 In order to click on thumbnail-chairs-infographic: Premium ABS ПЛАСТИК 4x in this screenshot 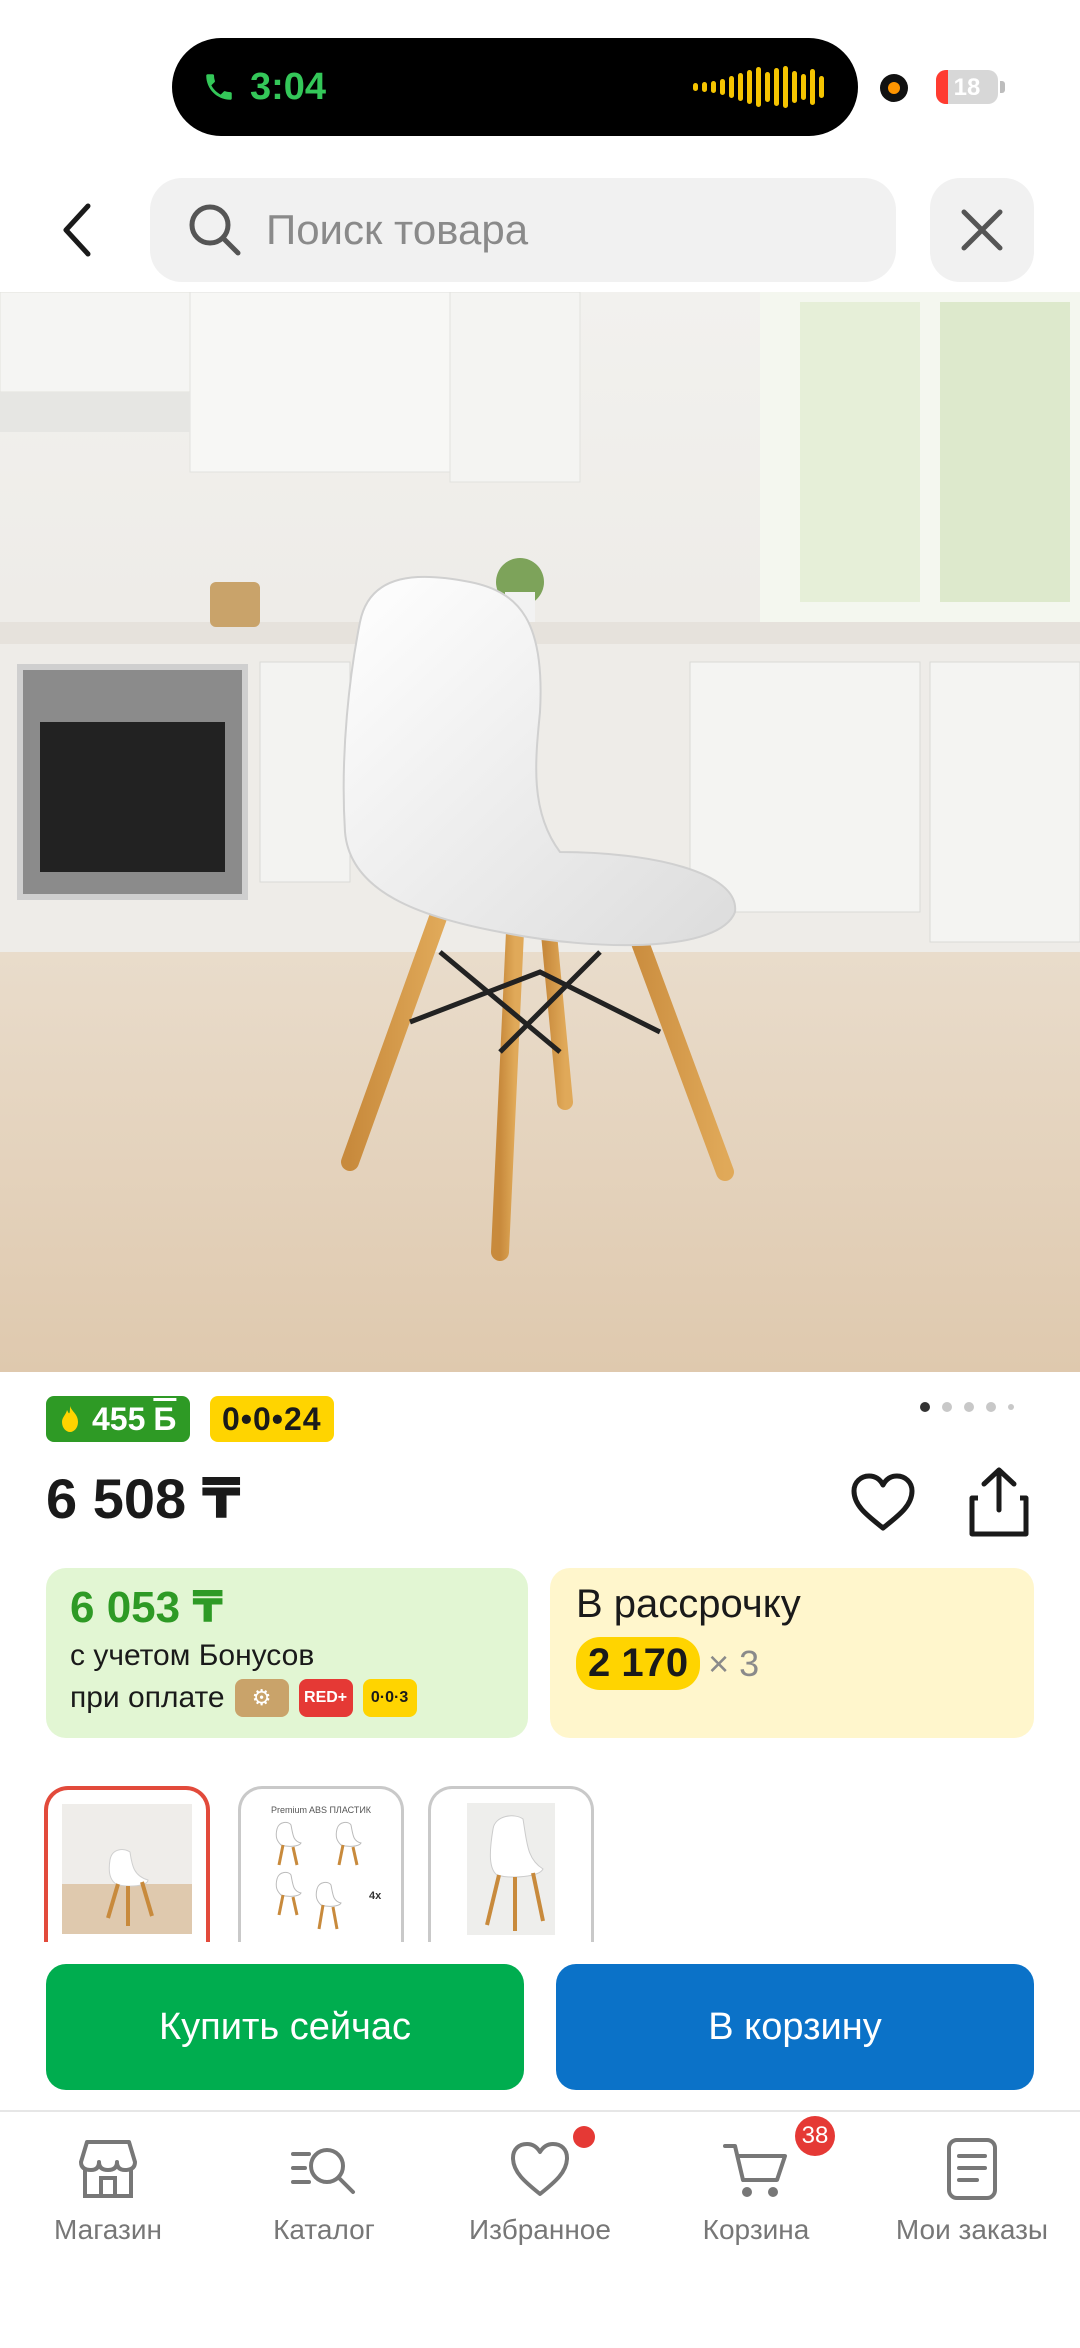, I will do `click(326, 1867)`.